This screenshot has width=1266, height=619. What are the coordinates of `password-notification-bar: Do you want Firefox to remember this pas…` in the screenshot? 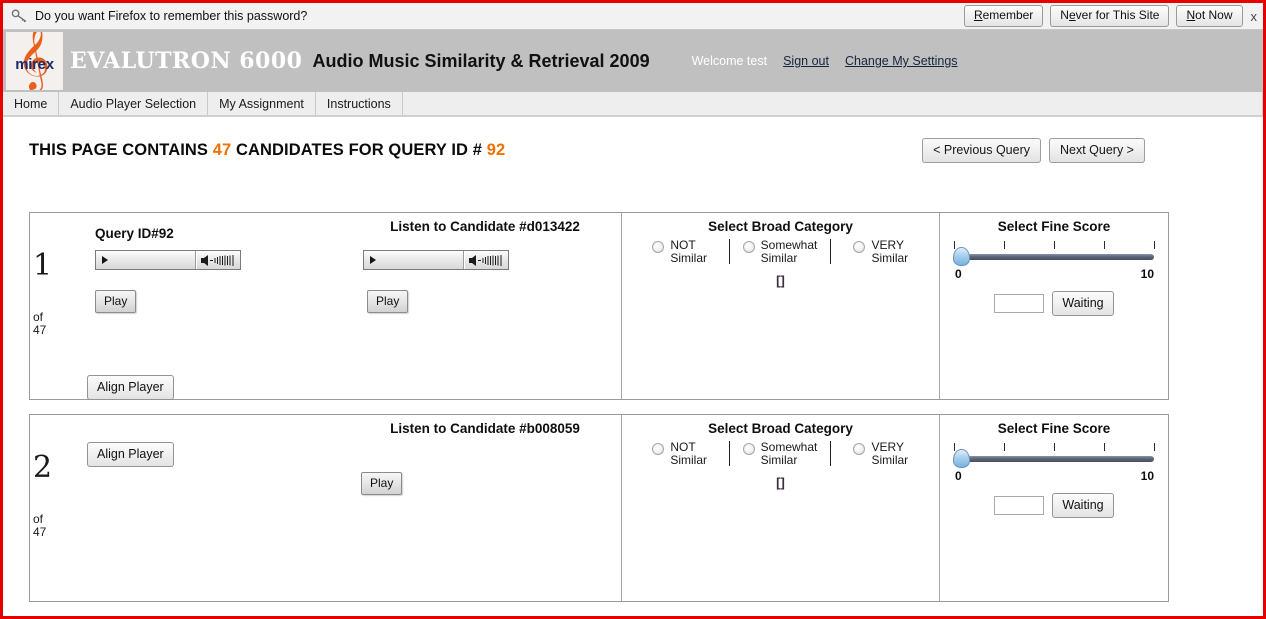 It's located at (633, 16).